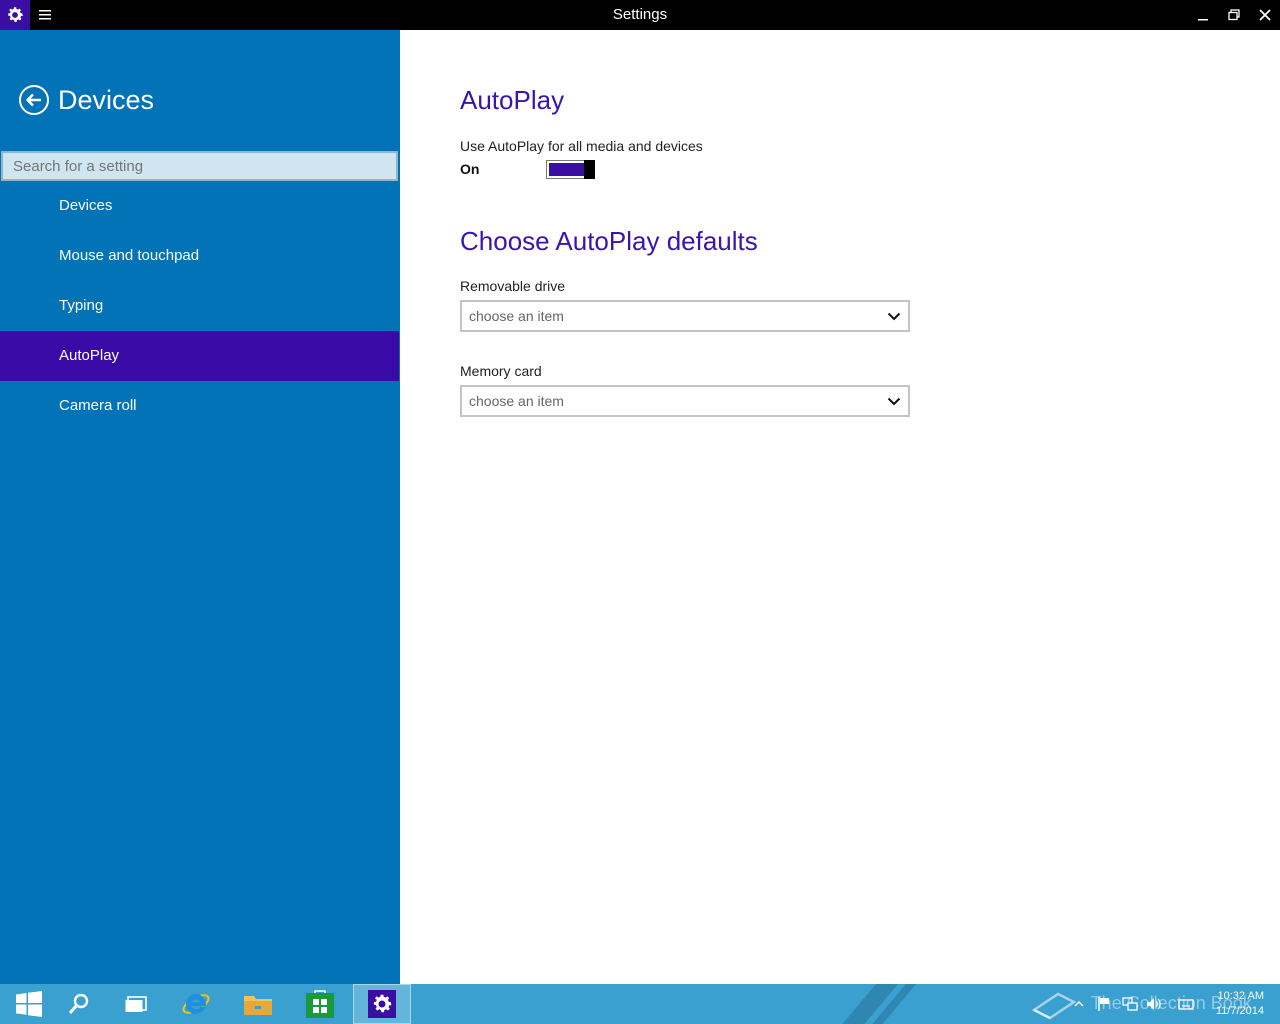 This screenshot has height=1024, width=1280. I want to click on sidebar-item-typing: Typing, so click(199, 306).